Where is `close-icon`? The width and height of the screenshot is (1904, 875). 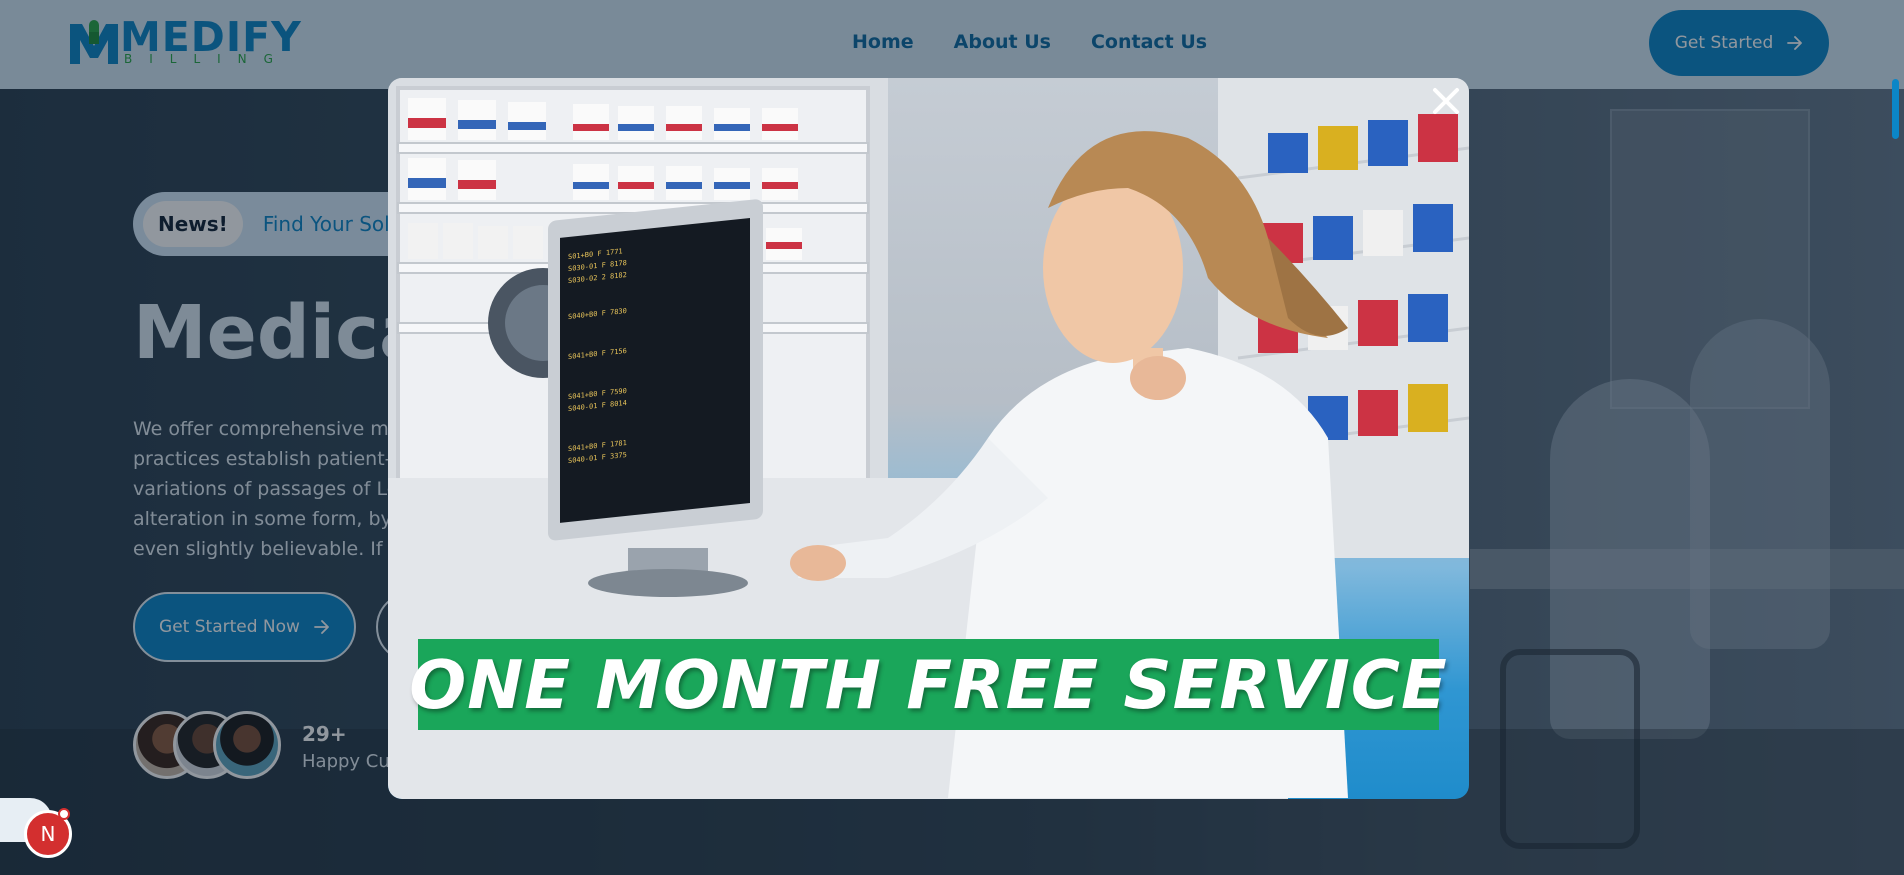
close-icon is located at coordinates (1446, 101).